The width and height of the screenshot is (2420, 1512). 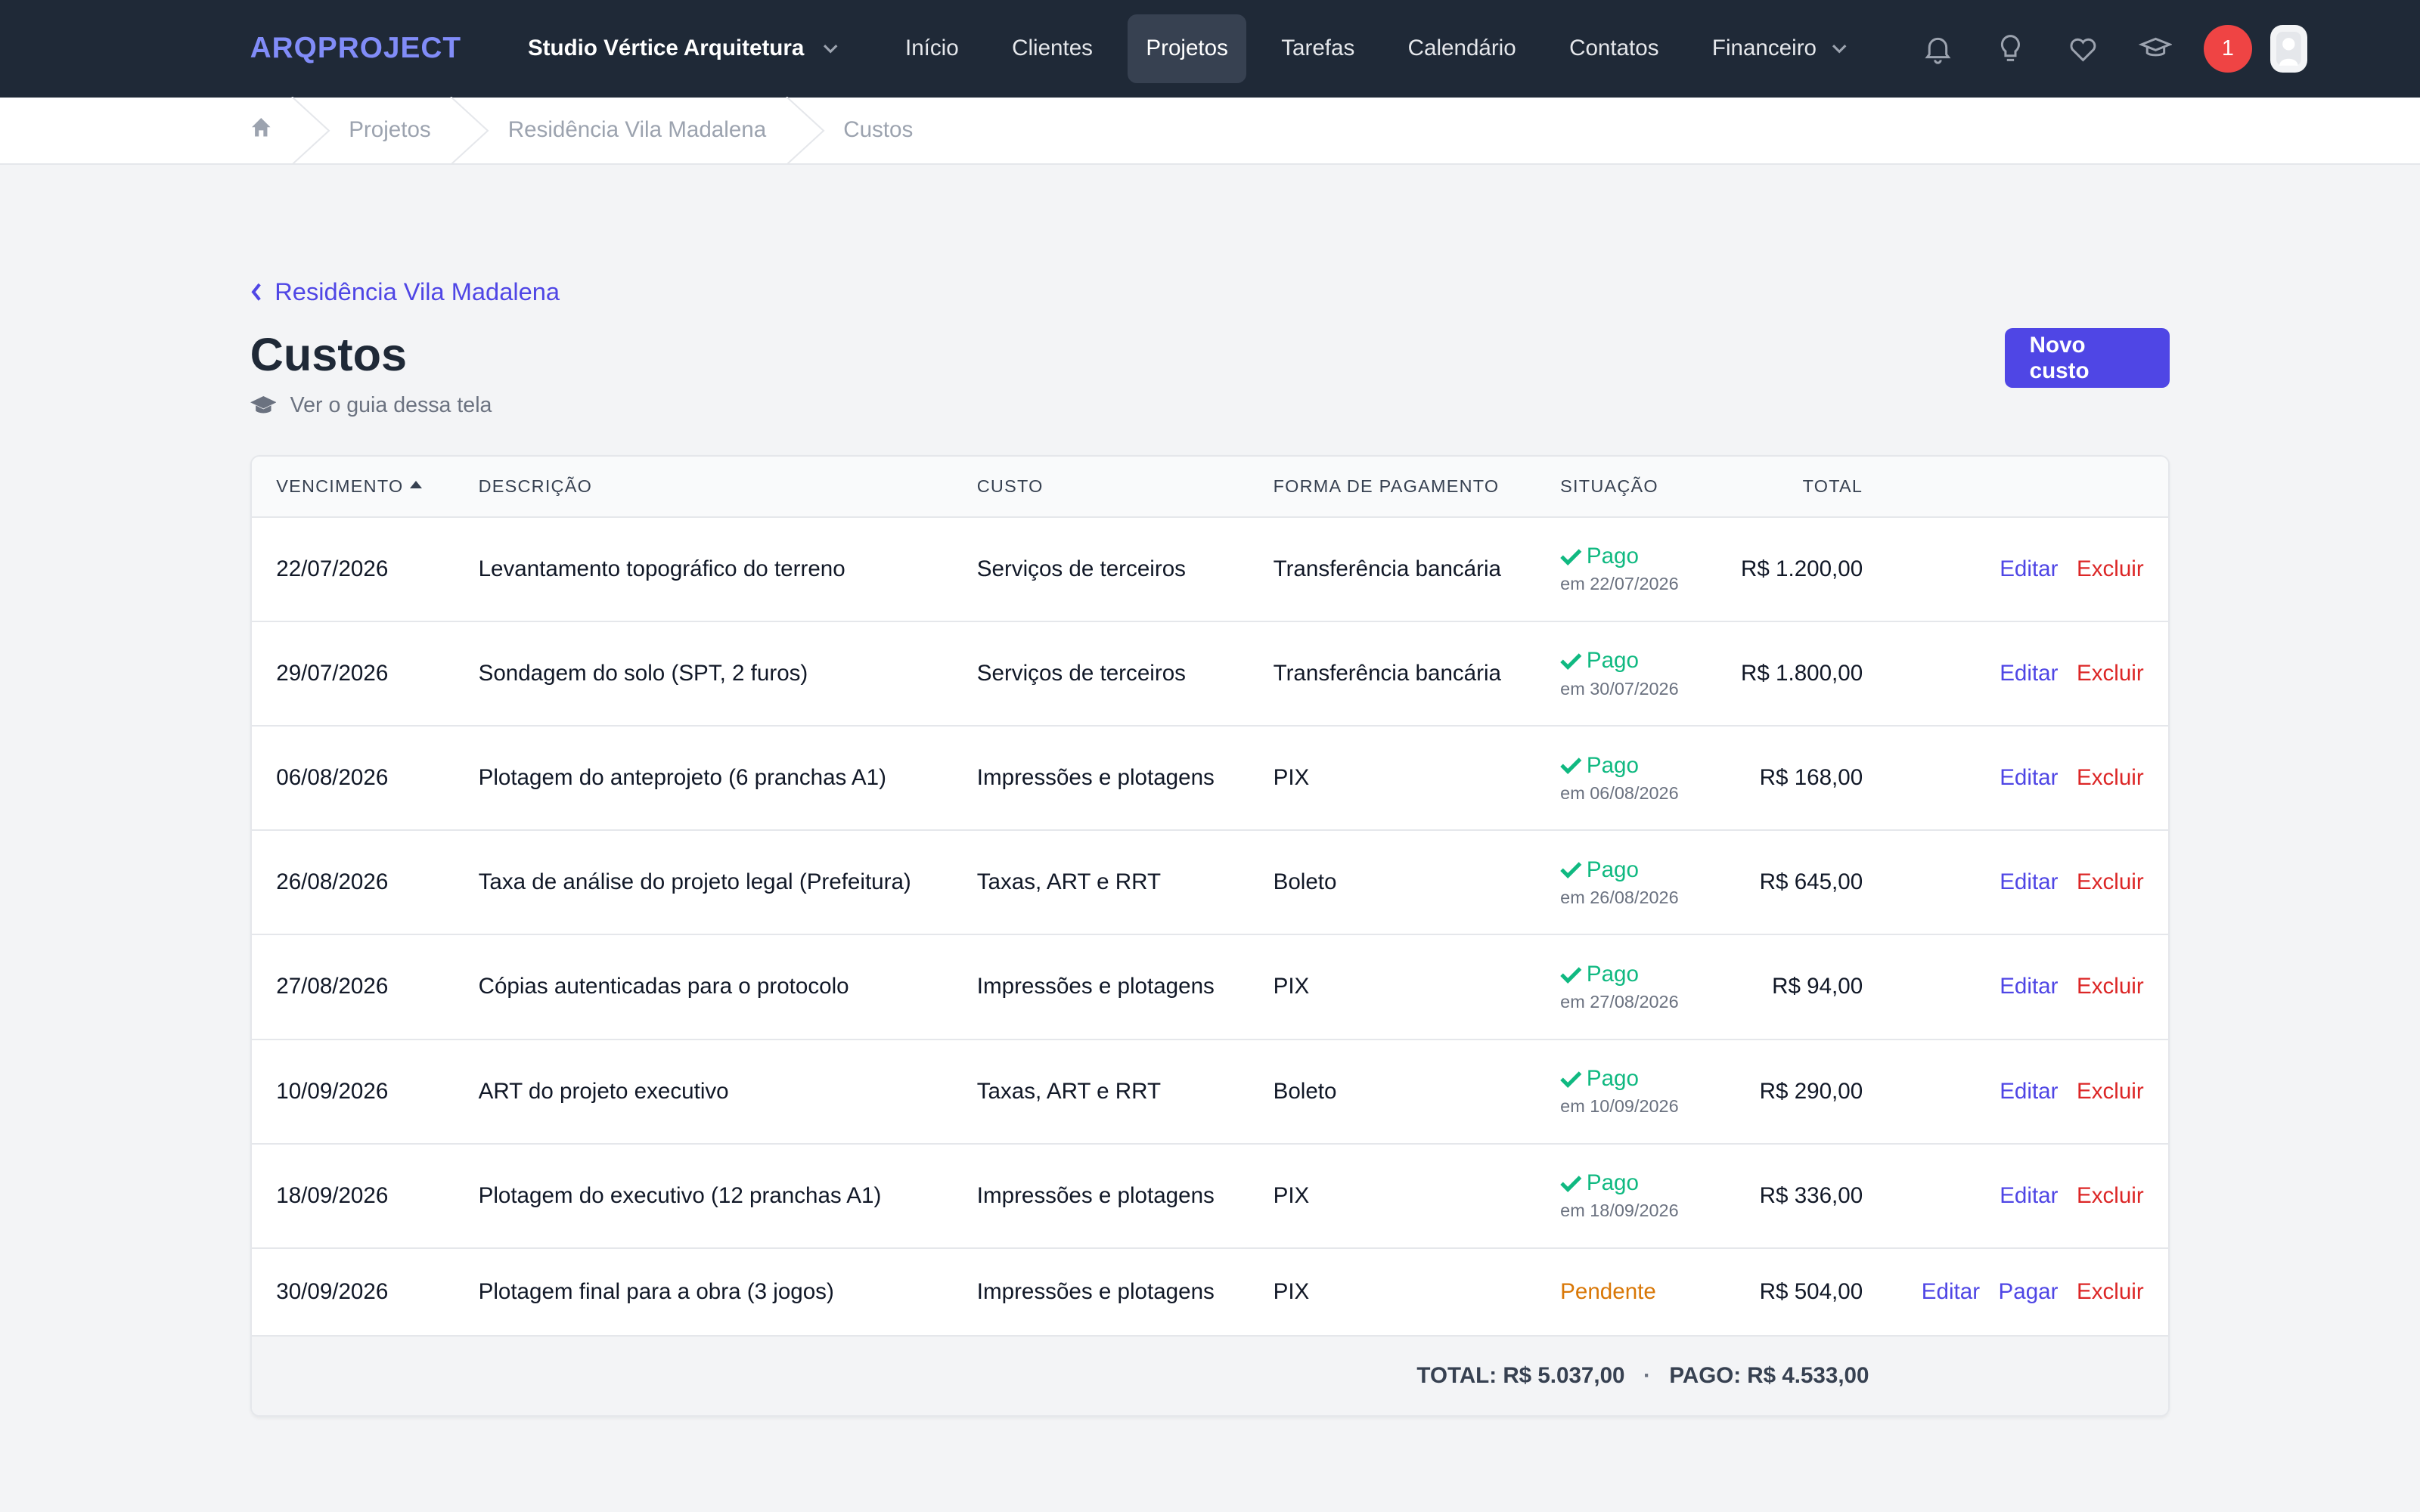 What do you see at coordinates (428, 130) in the screenshot?
I see `breadcrumb-item-projetos: Projetos` at bounding box center [428, 130].